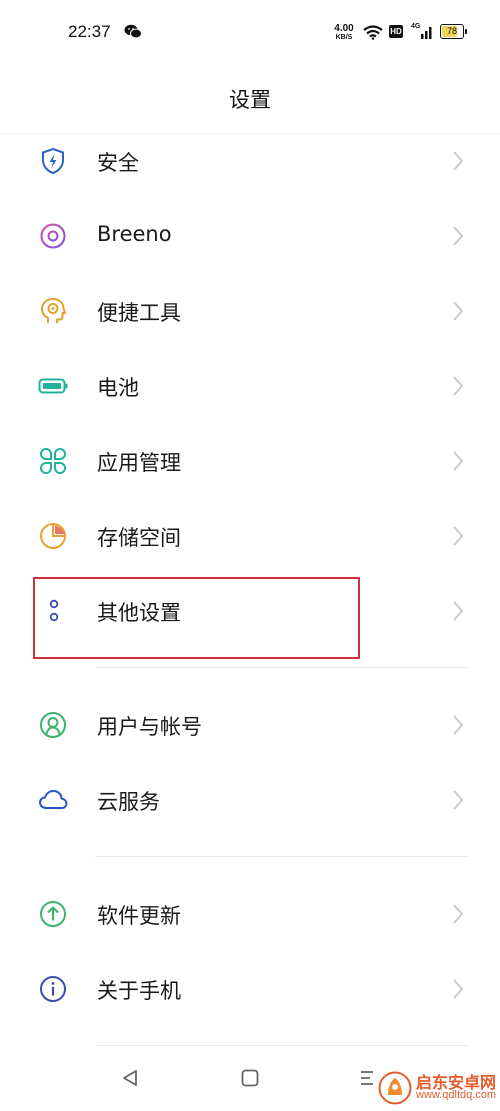  What do you see at coordinates (89, 31) in the screenshot?
I see `status-time: 22:37` at bounding box center [89, 31].